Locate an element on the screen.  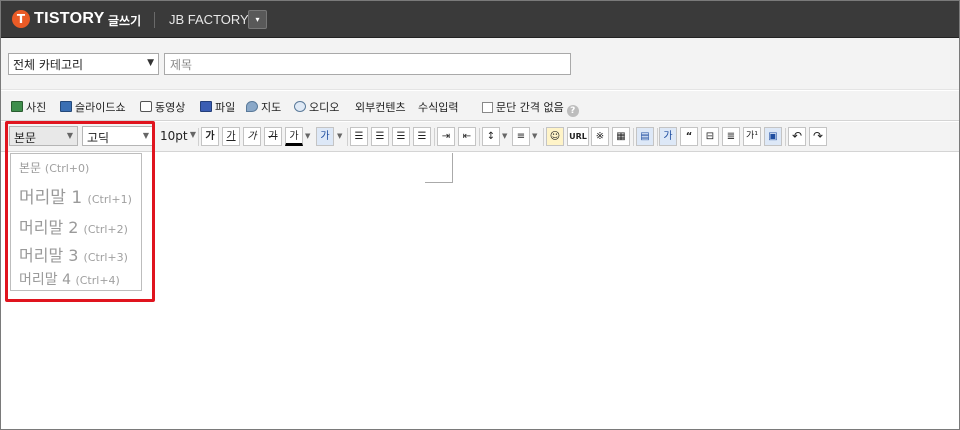
hanja-button: 가¹ is located at coordinates (752, 136).